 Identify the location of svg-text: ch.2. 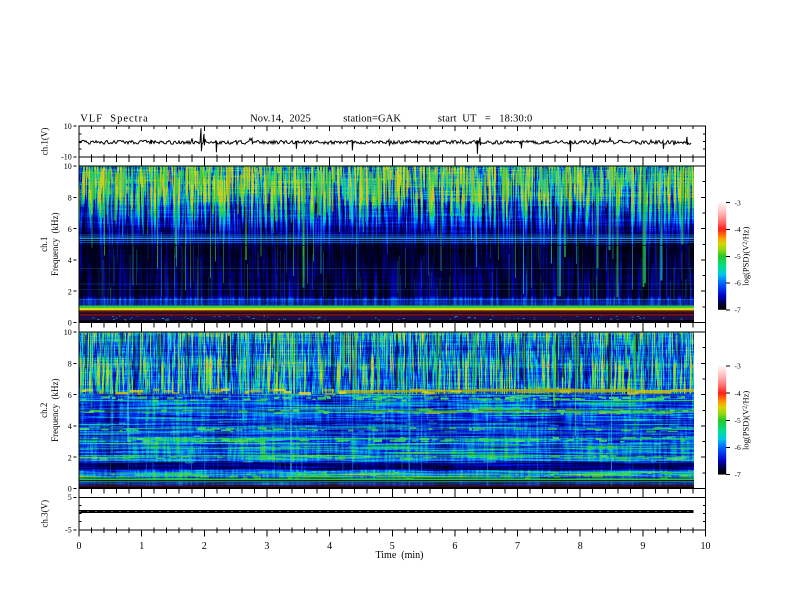
(44, 410).